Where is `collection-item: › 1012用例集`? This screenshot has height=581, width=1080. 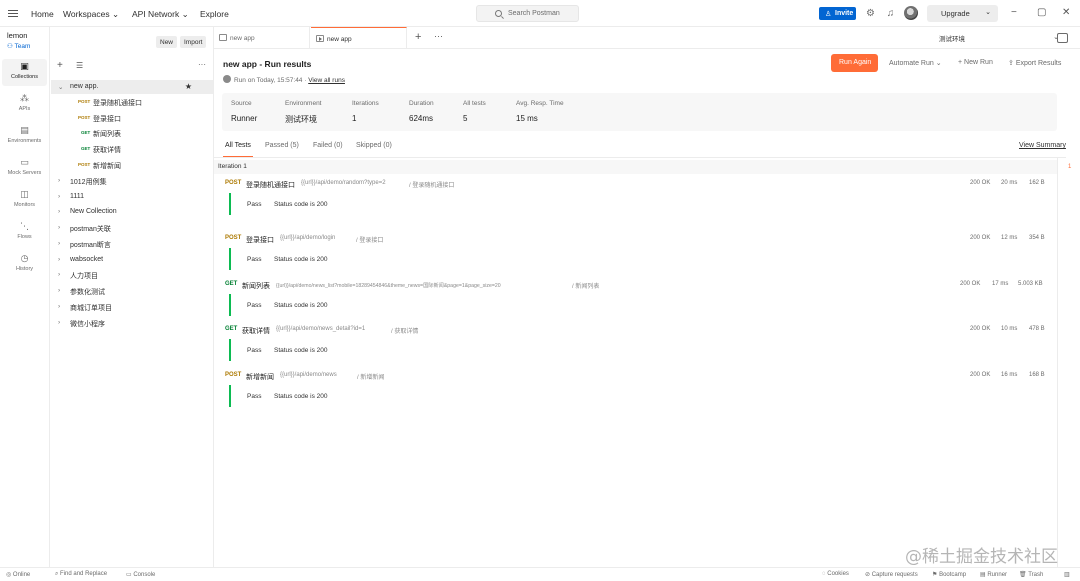 collection-item: › 1012用例集 is located at coordinates (132, 181).